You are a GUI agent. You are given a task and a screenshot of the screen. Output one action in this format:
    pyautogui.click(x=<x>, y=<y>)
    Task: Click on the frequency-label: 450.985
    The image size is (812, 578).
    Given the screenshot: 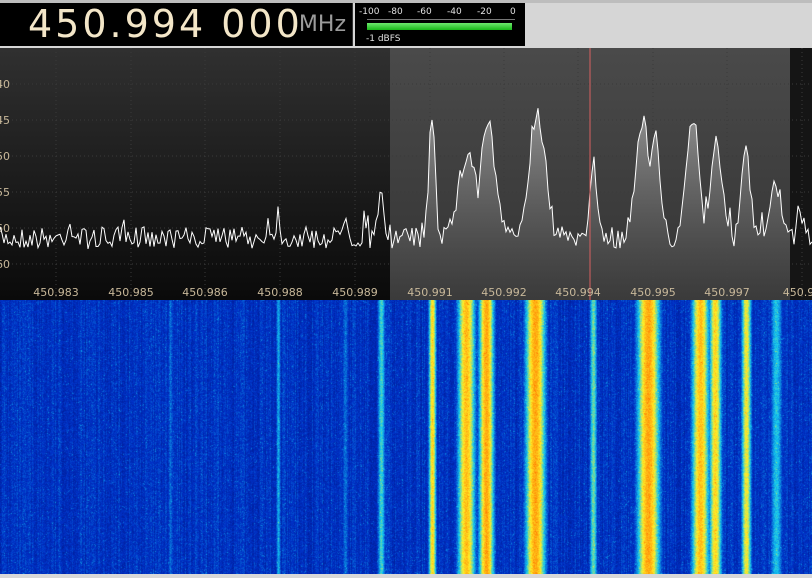 What is the action you would take?
    pyautogui.click(x=131, y=292)
    